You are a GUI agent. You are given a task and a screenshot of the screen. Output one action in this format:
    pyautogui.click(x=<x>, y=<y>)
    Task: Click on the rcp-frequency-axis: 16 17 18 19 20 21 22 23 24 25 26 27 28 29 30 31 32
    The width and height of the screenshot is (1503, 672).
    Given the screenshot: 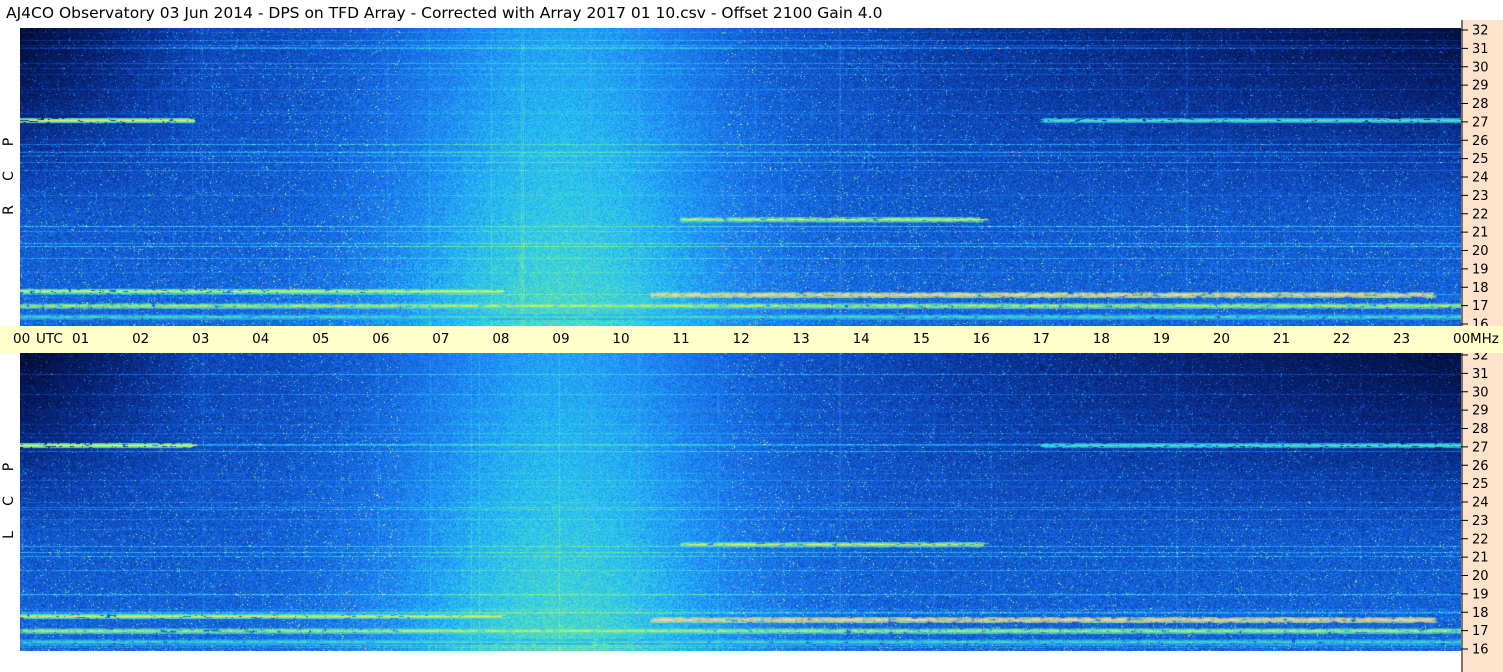 What is the action you would take?
    pyautogui.click(x=1482, y=173)
    